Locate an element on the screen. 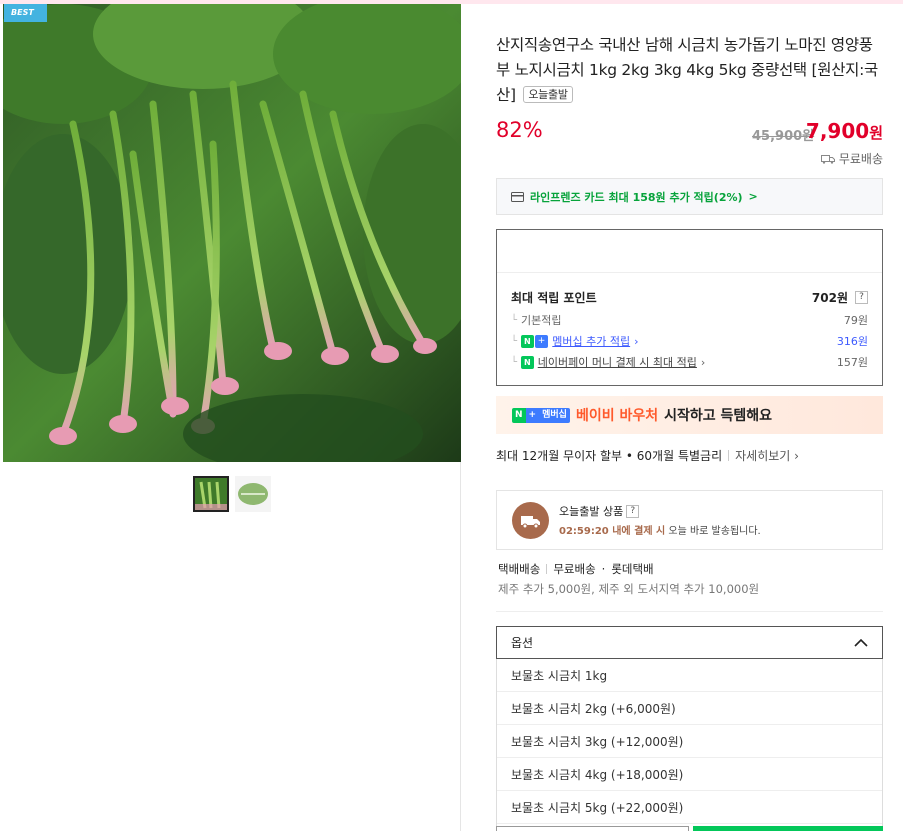  points-npay-value: 157원 is located at coordinates (852, 362).